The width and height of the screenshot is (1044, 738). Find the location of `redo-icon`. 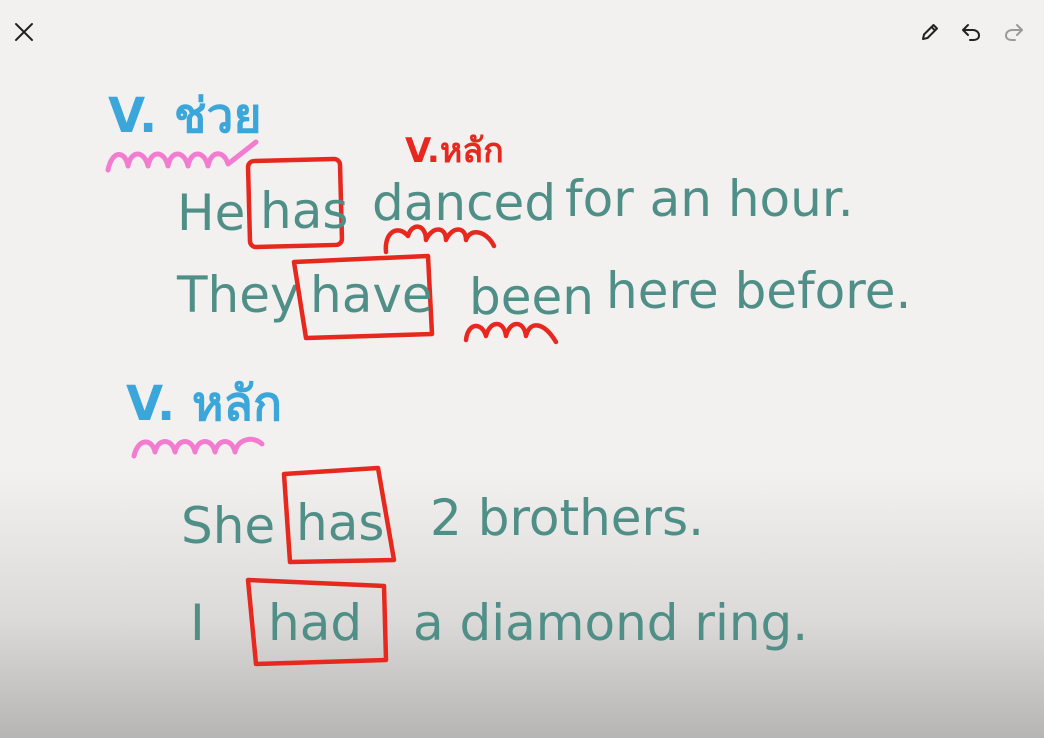

redo-icon is located at coordinates (1014, 32).